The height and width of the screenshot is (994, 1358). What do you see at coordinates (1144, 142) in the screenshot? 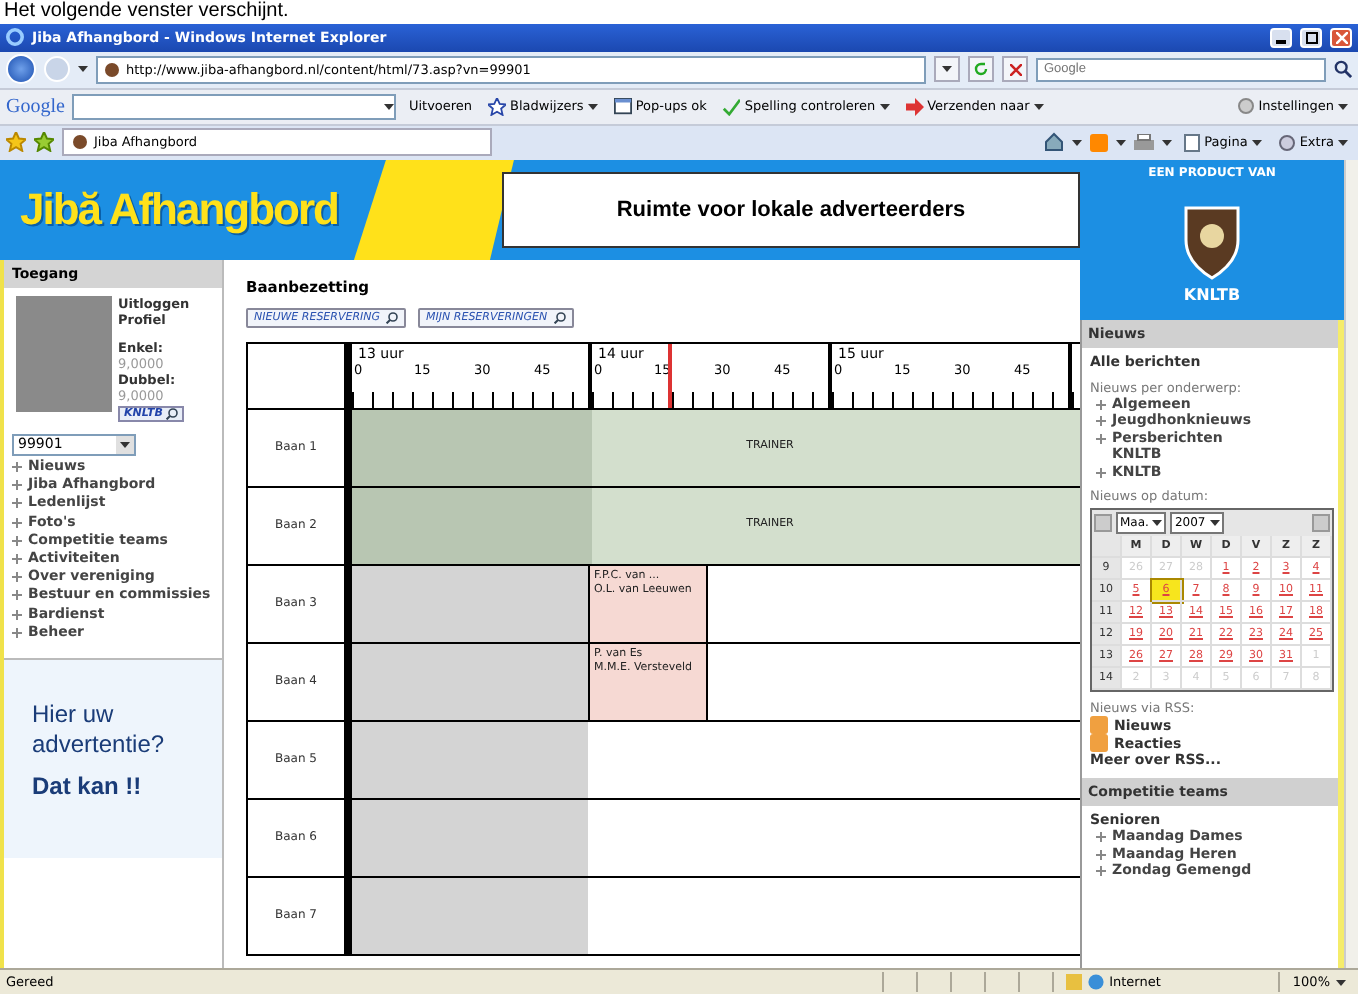
I see `print-icon` at bounding box center [1144, 142].